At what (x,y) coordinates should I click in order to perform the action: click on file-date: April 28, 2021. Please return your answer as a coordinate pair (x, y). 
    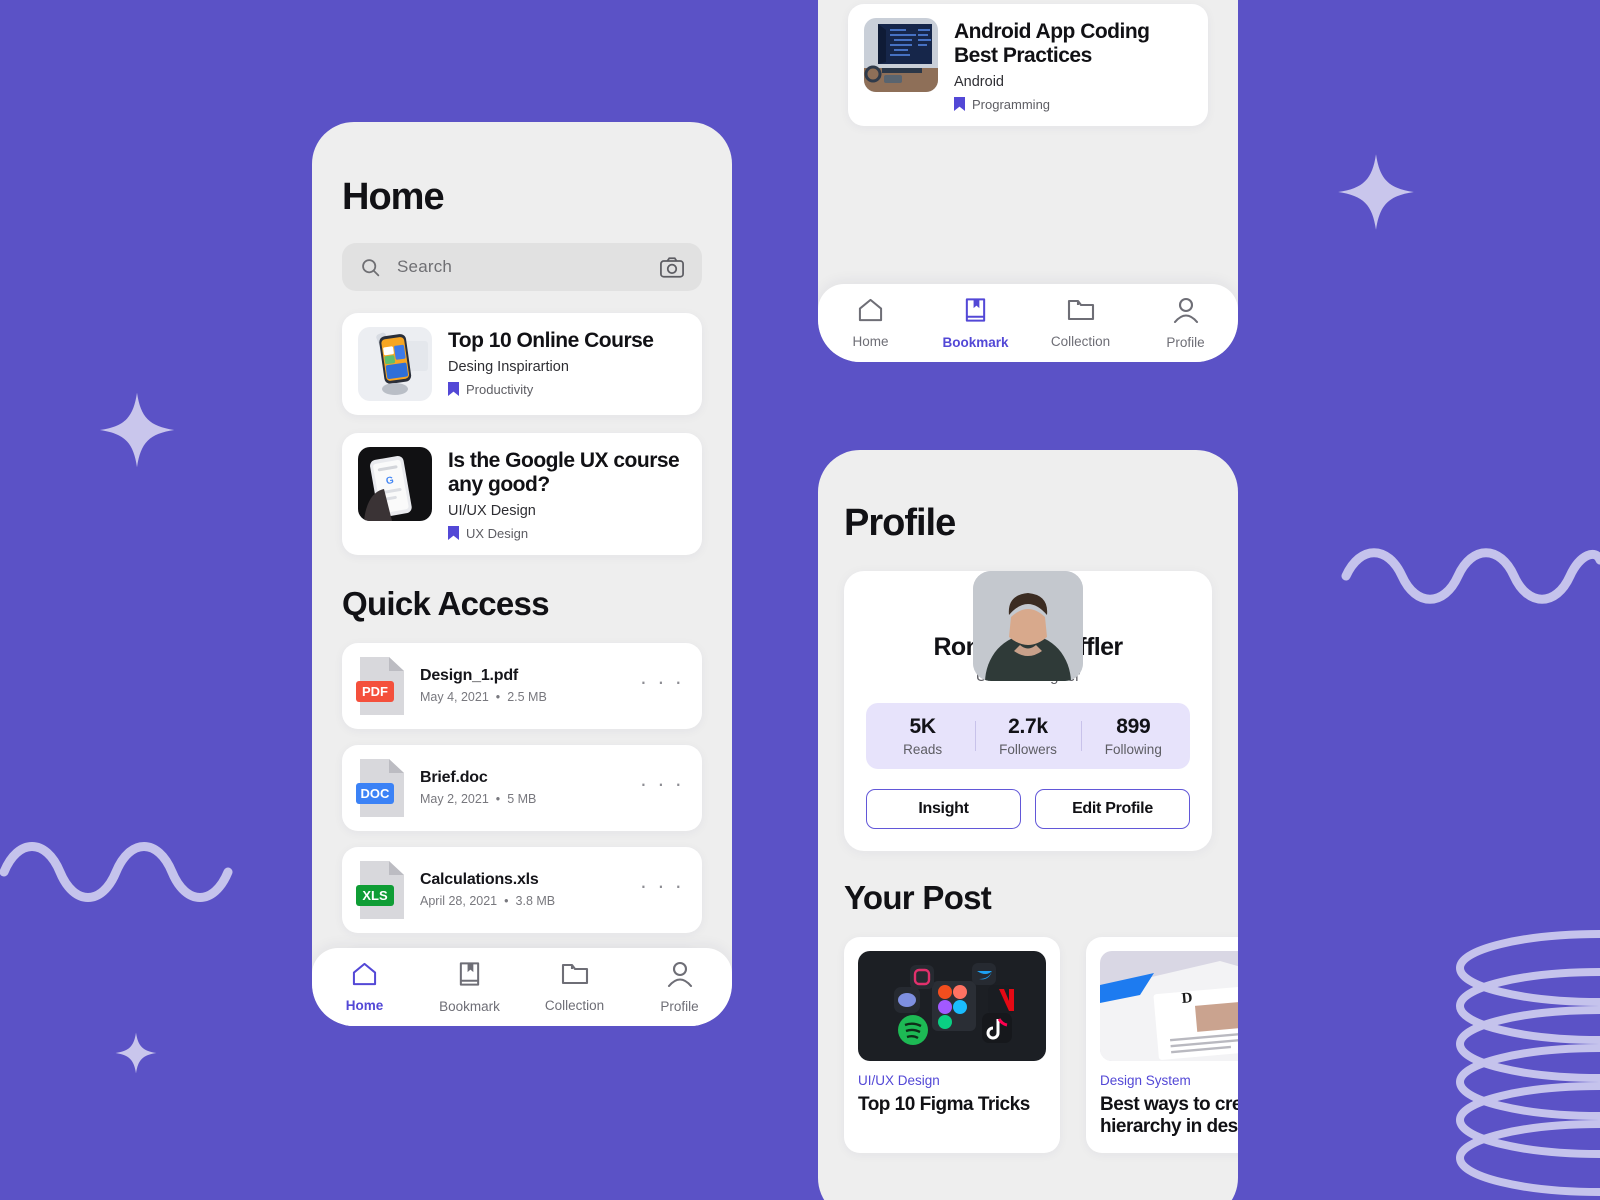
    Looking at the image, I should click on (459, 901).